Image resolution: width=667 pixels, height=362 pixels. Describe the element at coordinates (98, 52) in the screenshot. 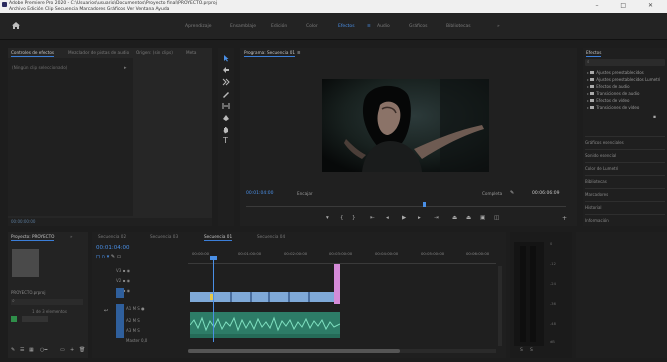

I see `tab-audio-track-mixer: Mezclador de pistas de audio` at that location.